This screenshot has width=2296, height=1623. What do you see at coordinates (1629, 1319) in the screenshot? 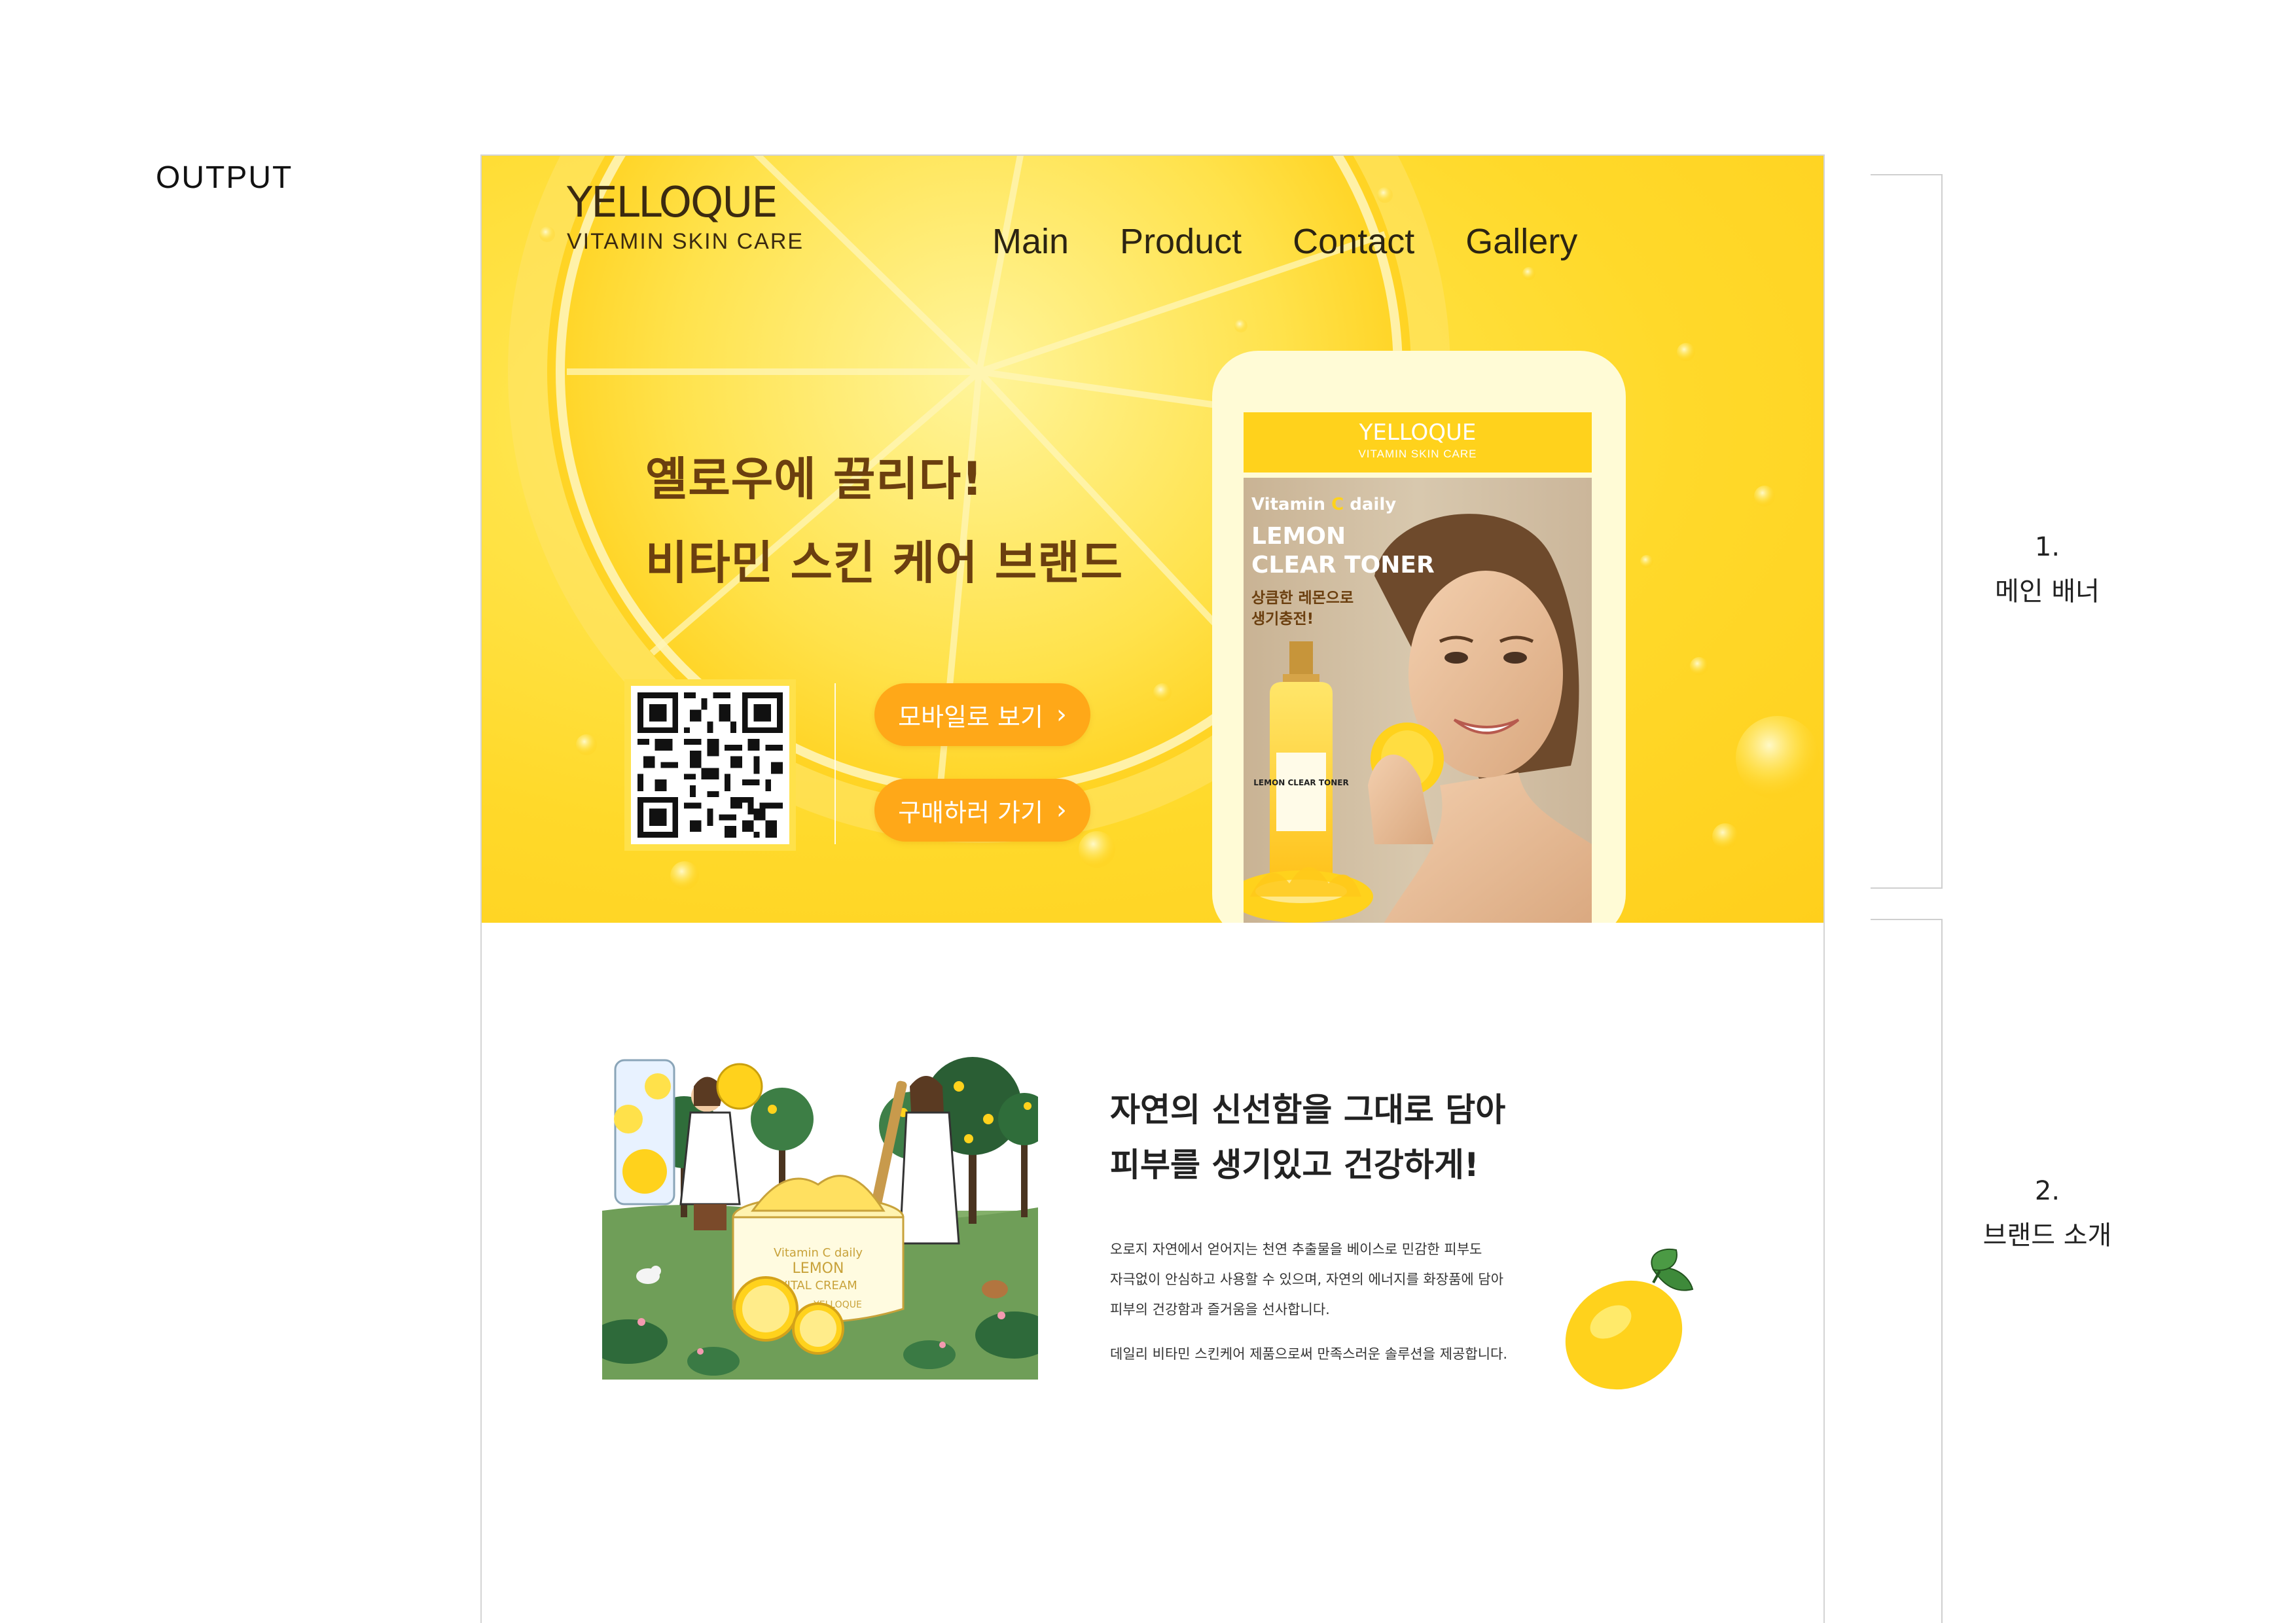
I see `lemon-icon` at bounding box center [1629, 1319].